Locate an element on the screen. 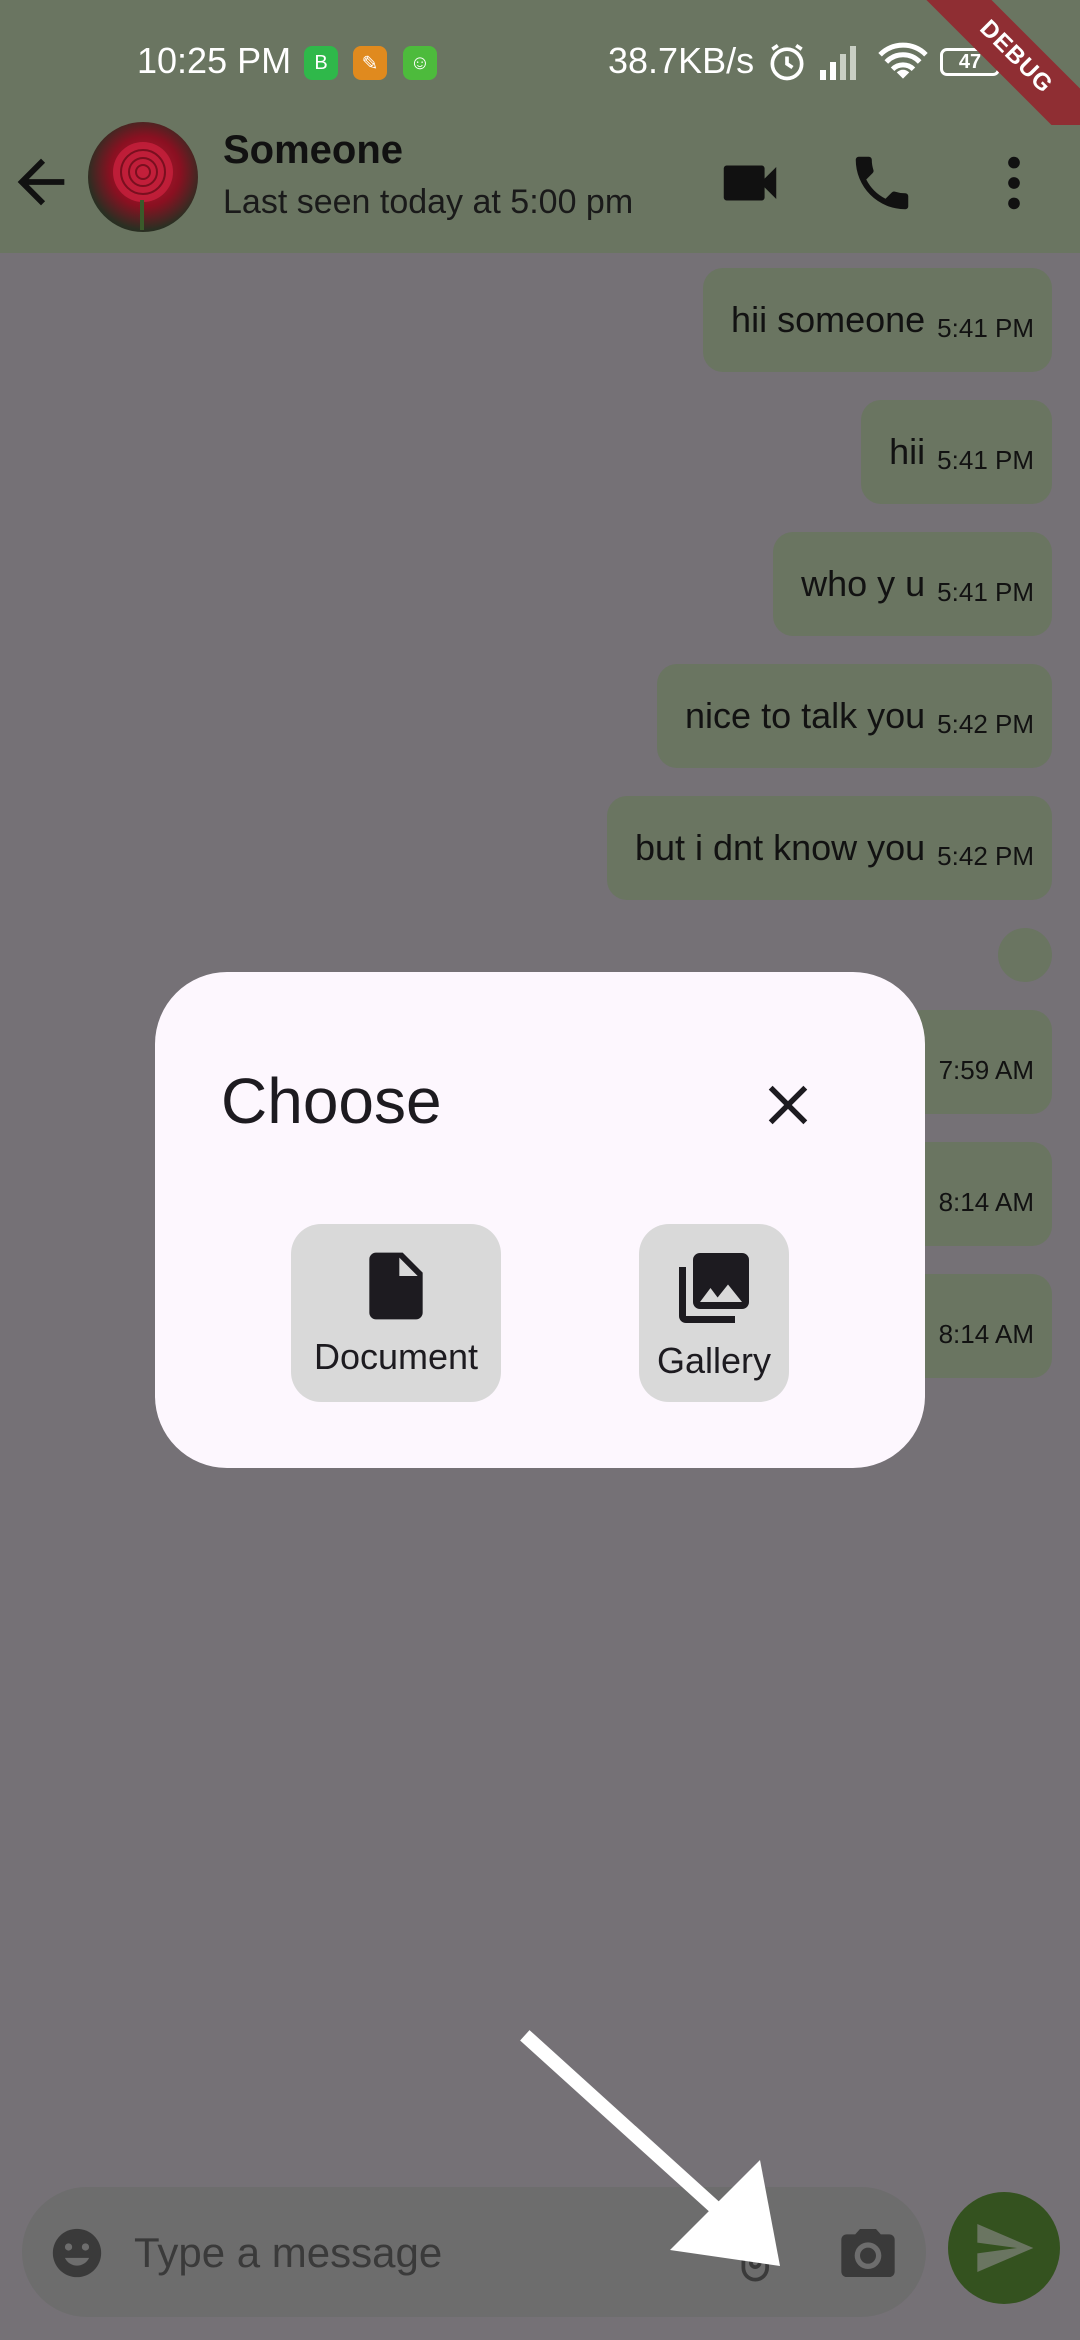 This screenshot has height=2340, width=1080. net-speed: 38.7KB/s is located at coordinates (681, 60).